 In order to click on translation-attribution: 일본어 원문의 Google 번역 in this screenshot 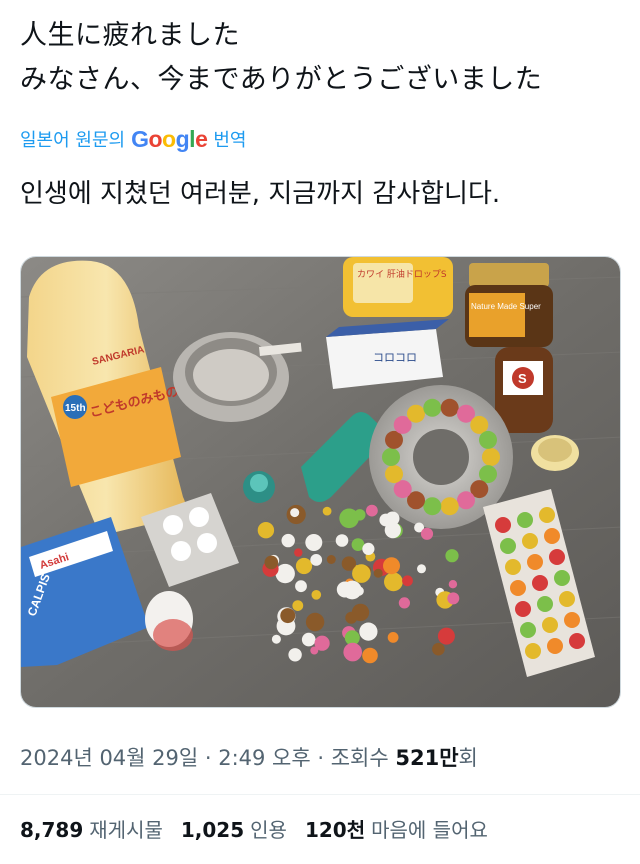, I will do `click(133, 139)`.